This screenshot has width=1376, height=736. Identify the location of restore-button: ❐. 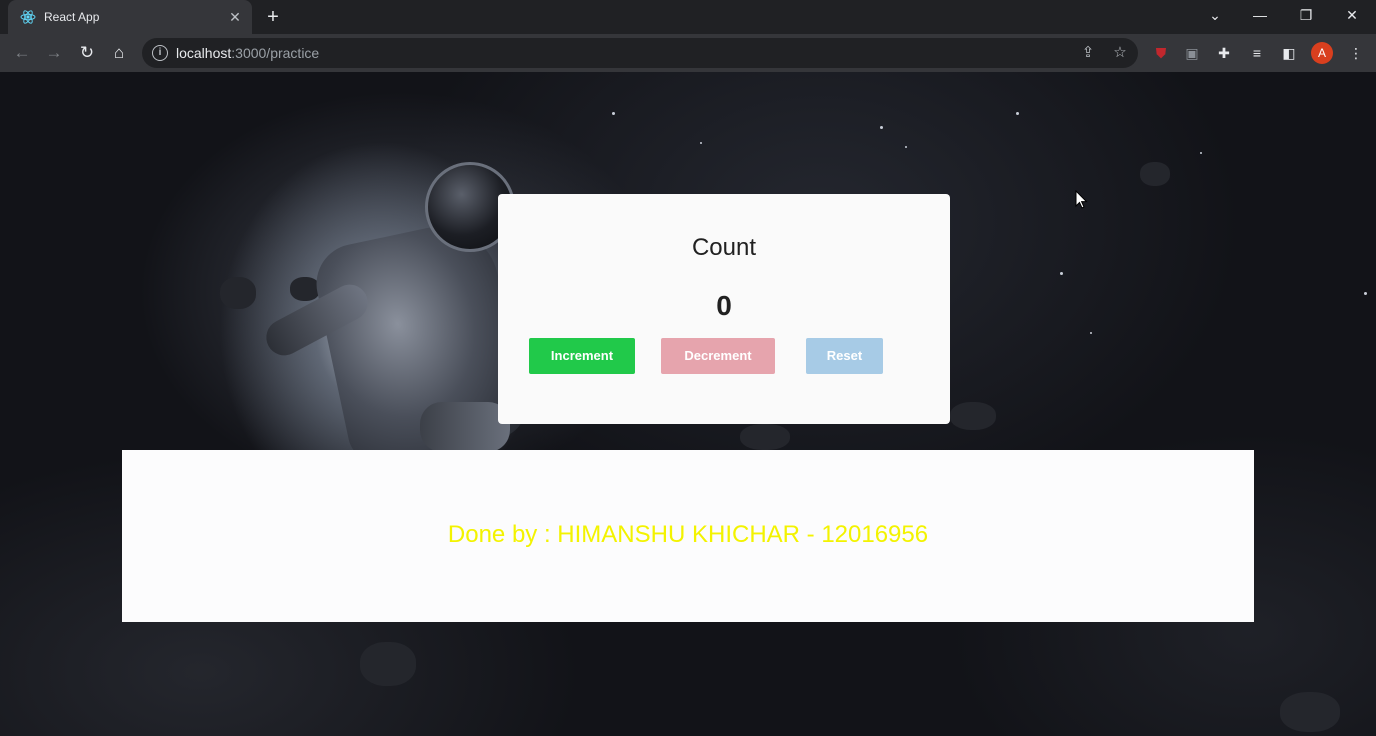
(1306, 15).